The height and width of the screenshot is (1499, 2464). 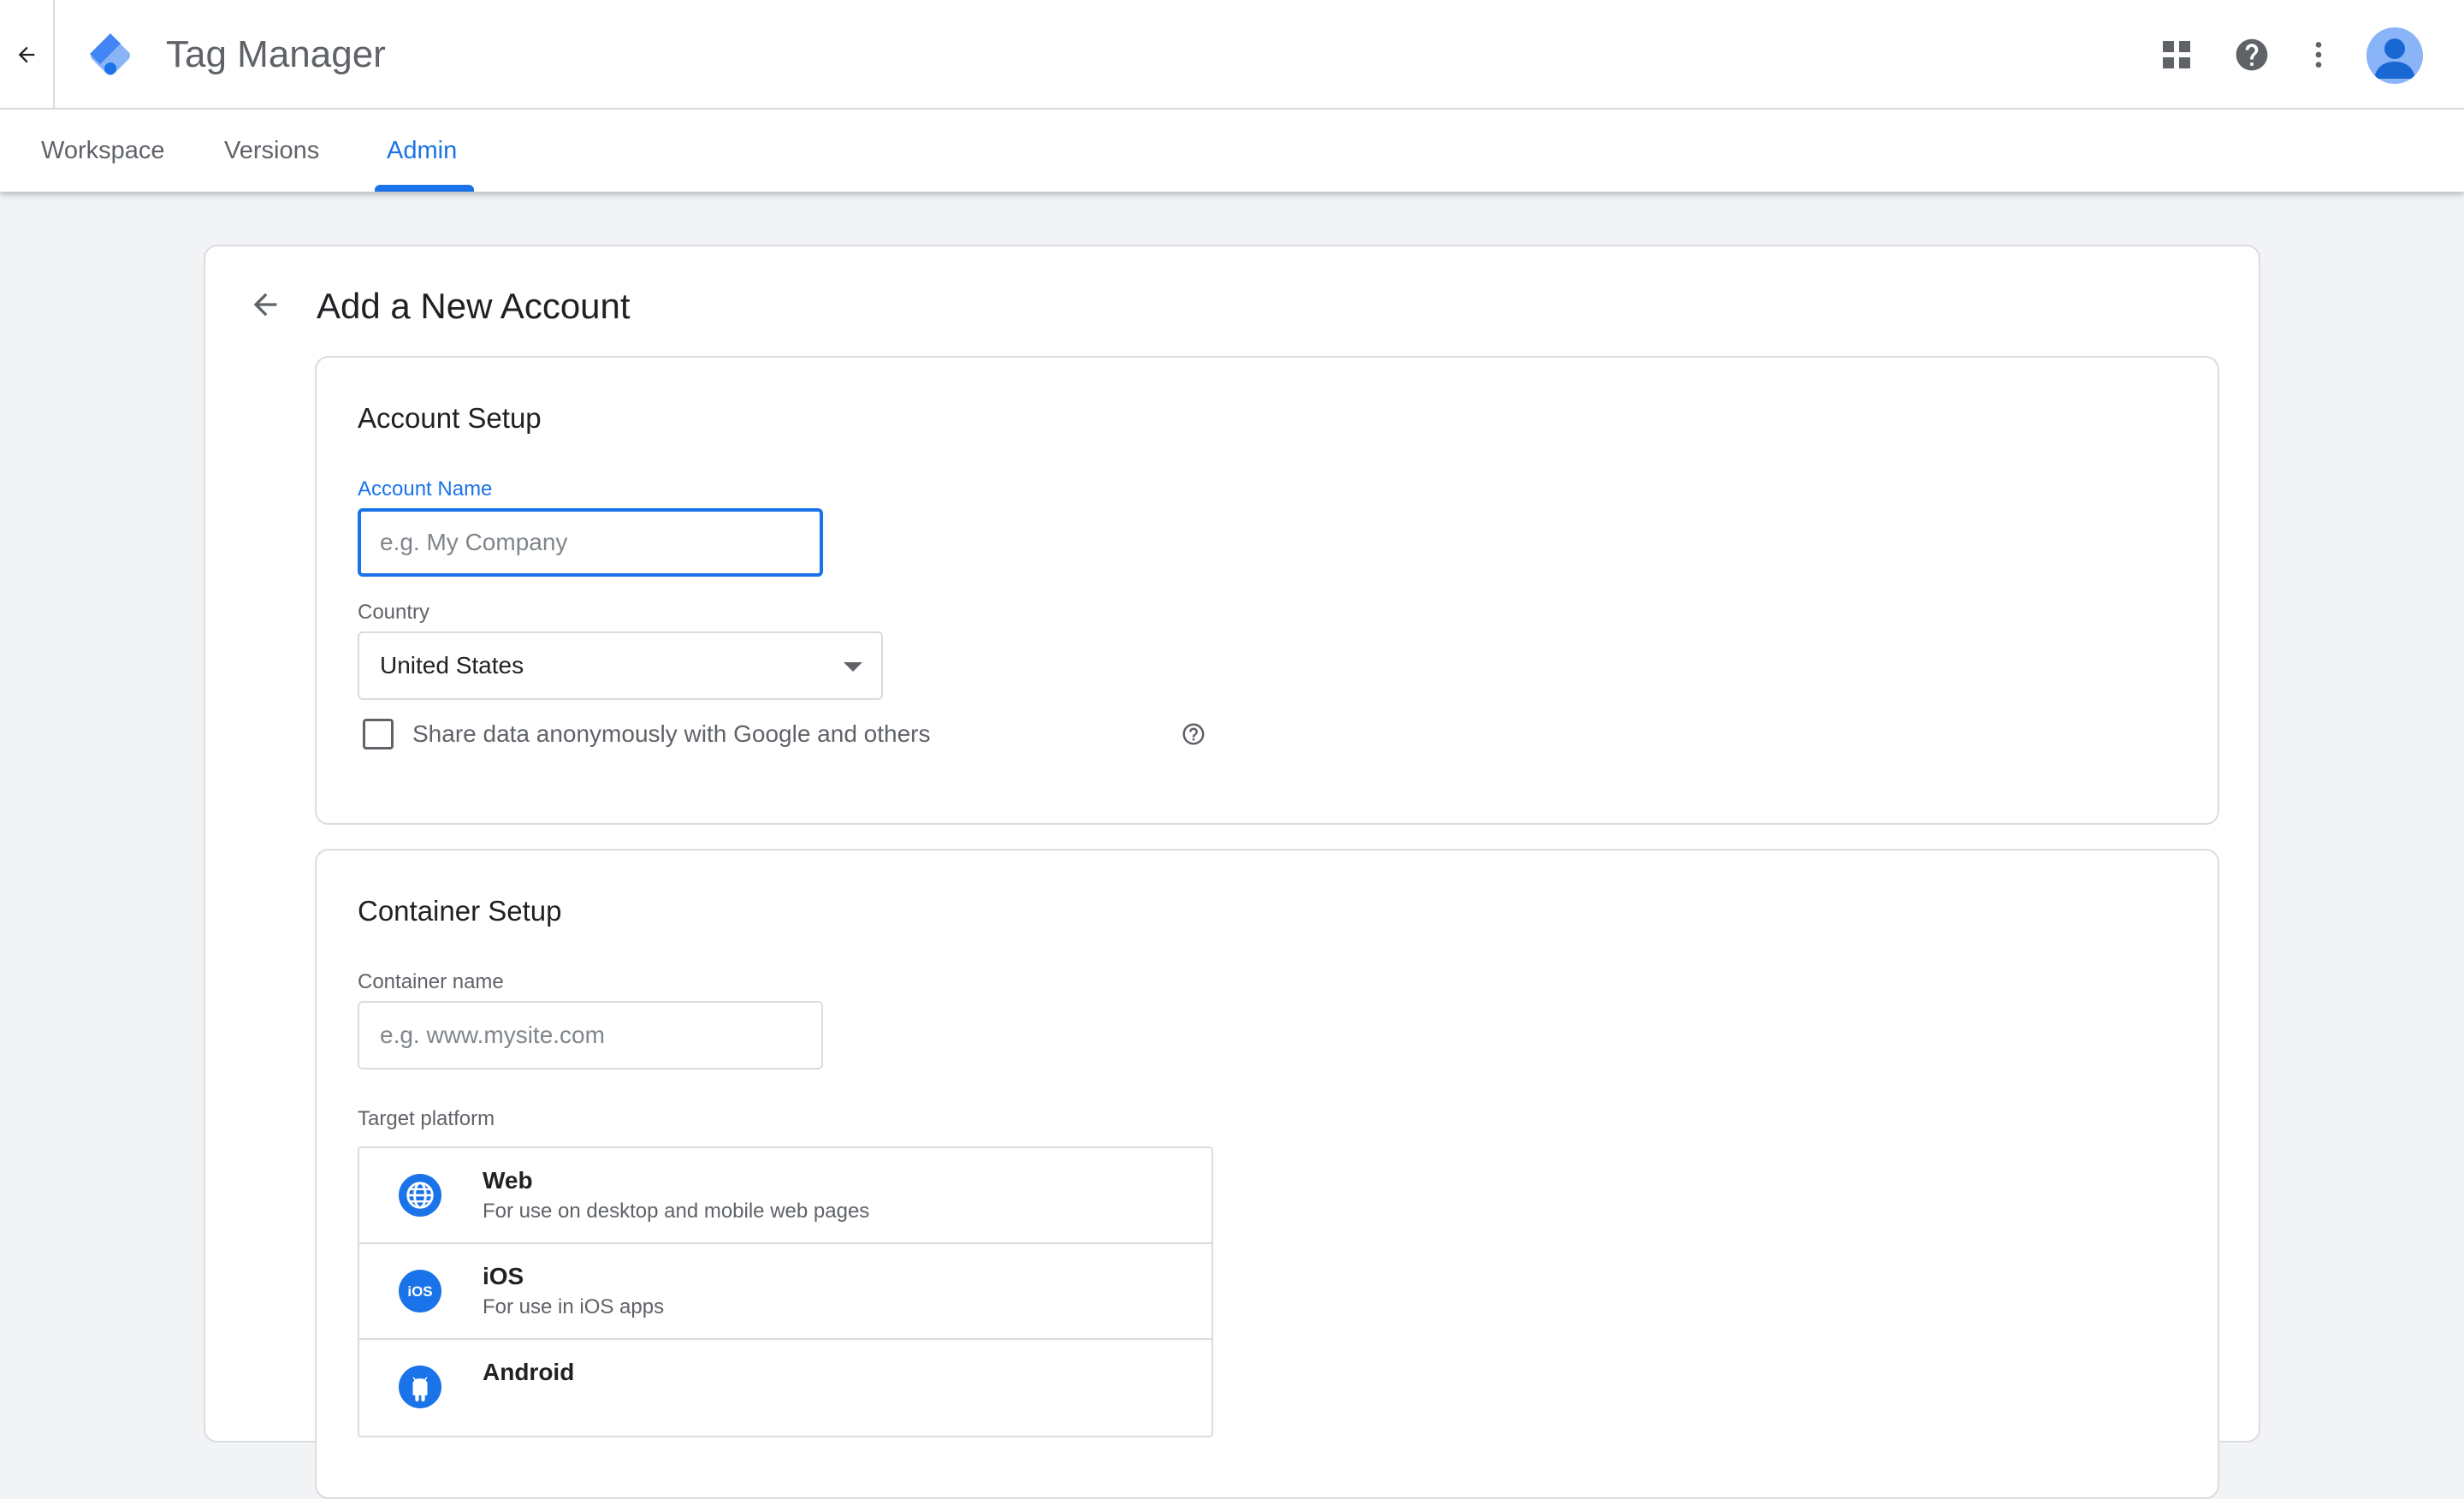 I want to click on apps-grid-icon, so click(x=2176, y=54).